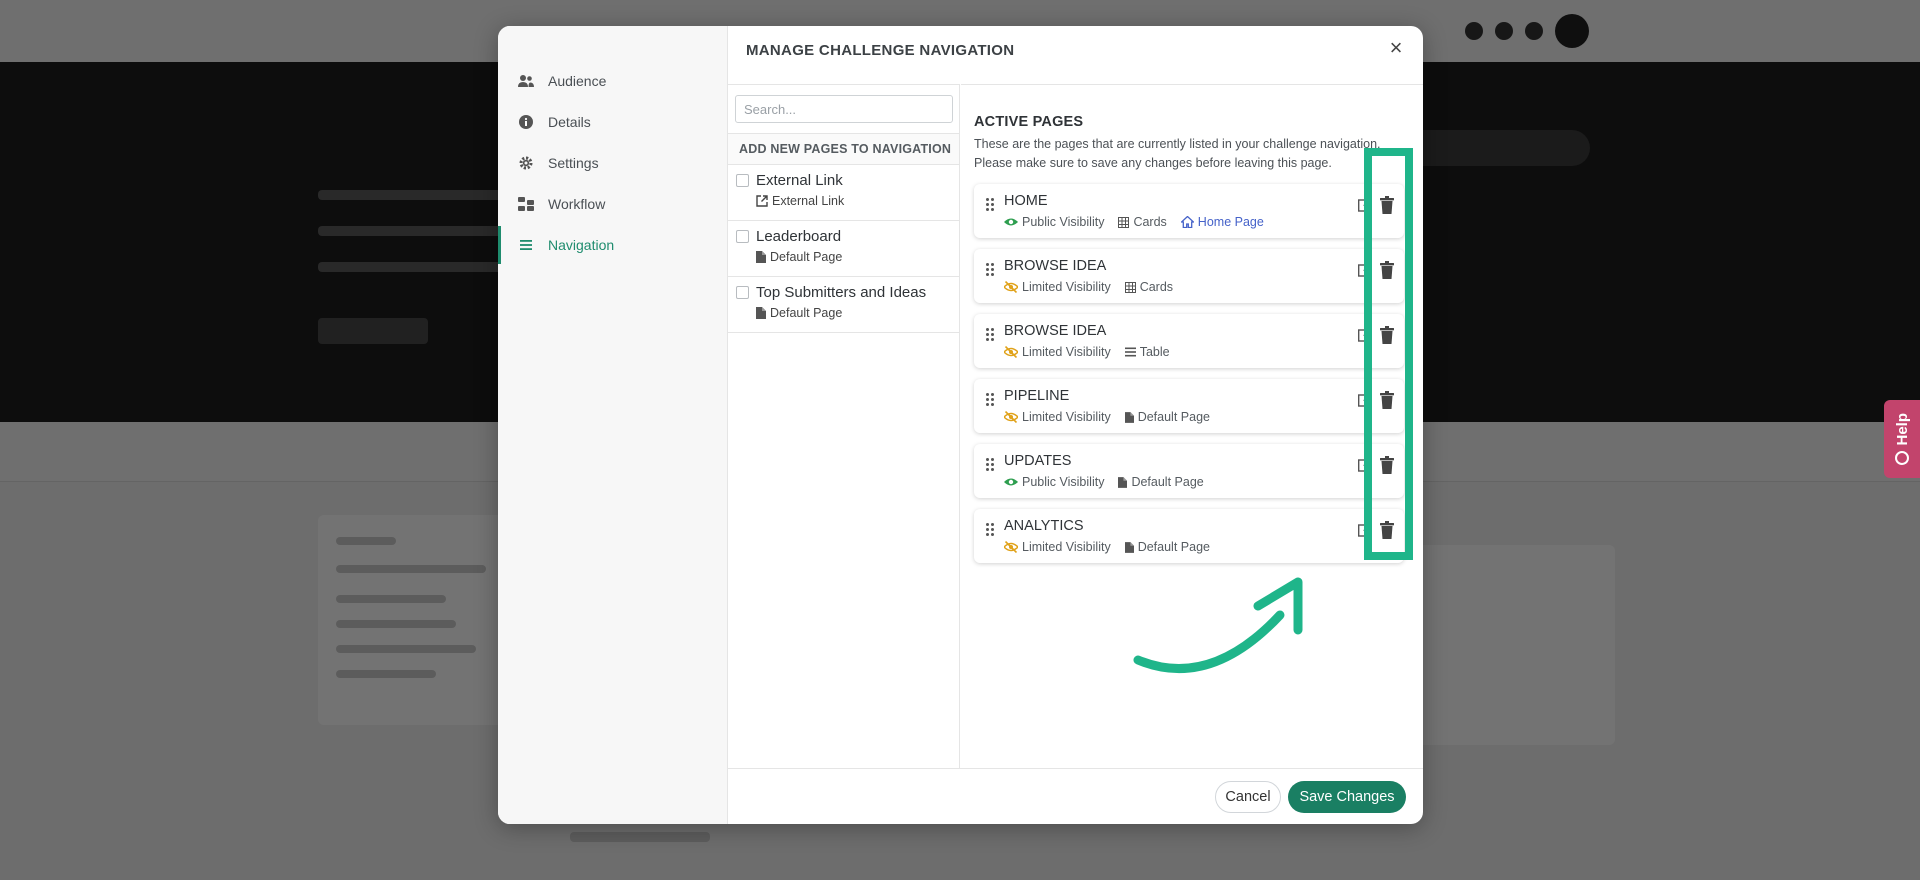  I want to click on add-page-item-external-link: External Link External Link, so click(843, 193).